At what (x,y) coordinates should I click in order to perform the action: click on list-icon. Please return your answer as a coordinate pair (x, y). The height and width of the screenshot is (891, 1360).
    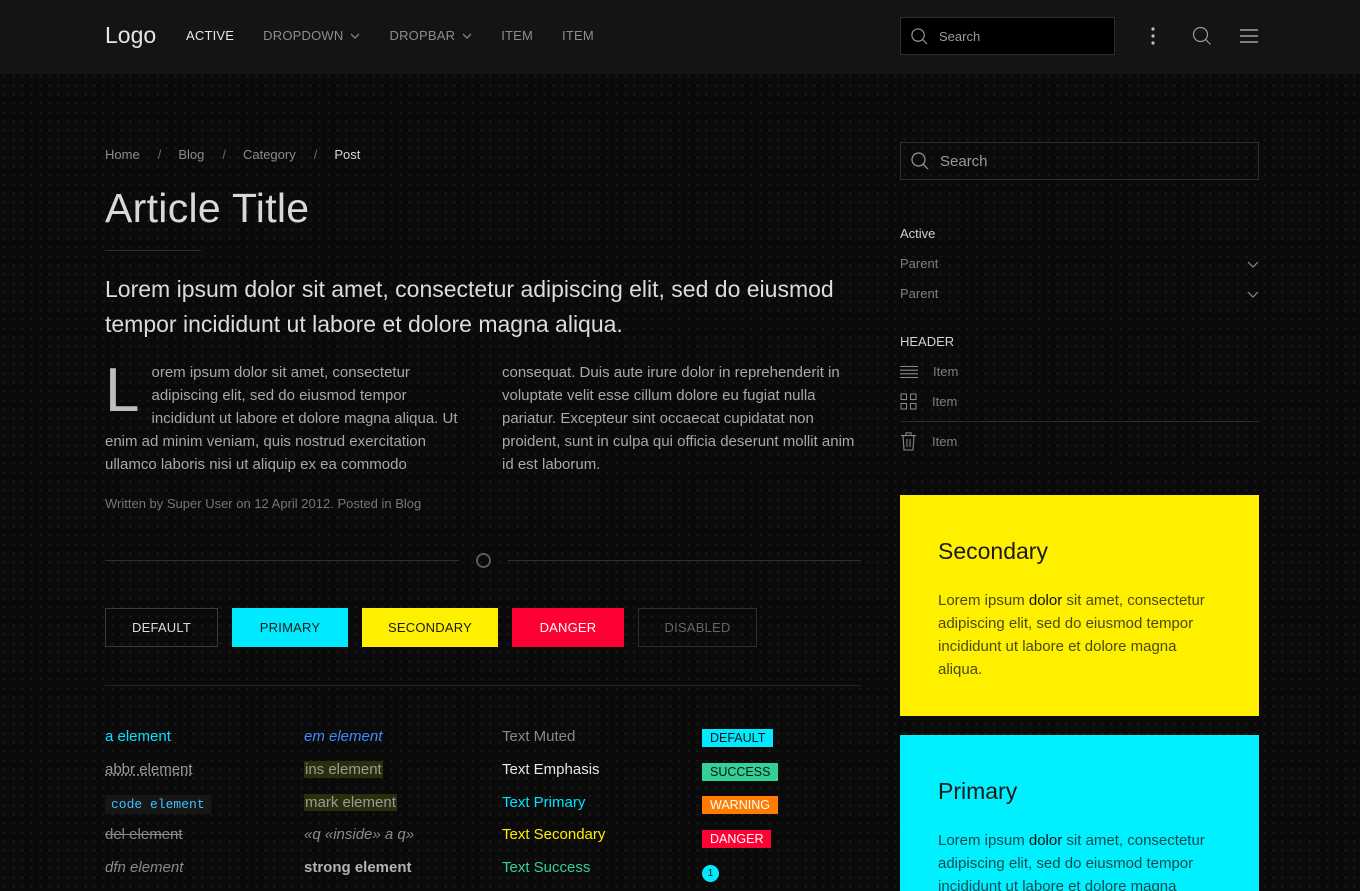
    Looking at the image, I should click on (909, 371).